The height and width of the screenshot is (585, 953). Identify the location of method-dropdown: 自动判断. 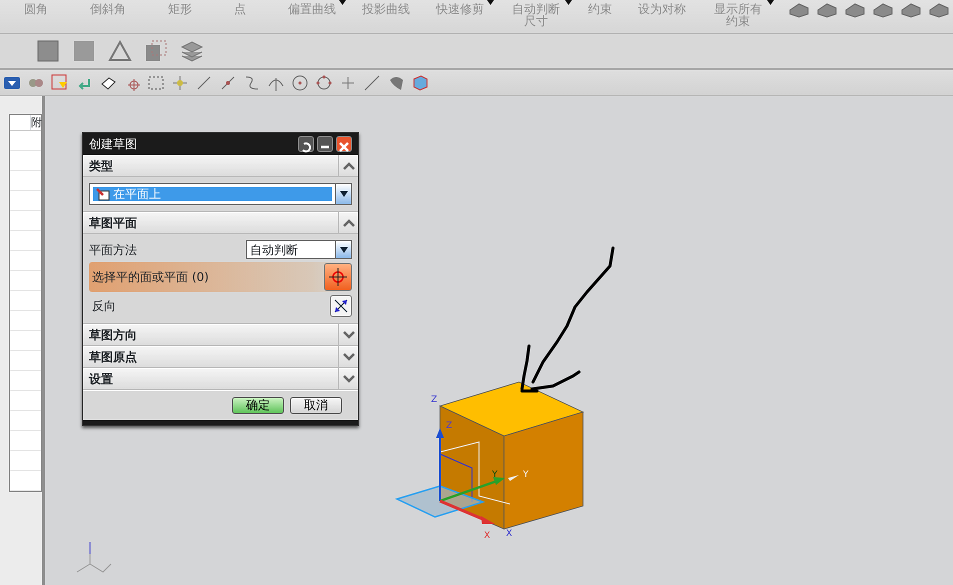
(299, 249).